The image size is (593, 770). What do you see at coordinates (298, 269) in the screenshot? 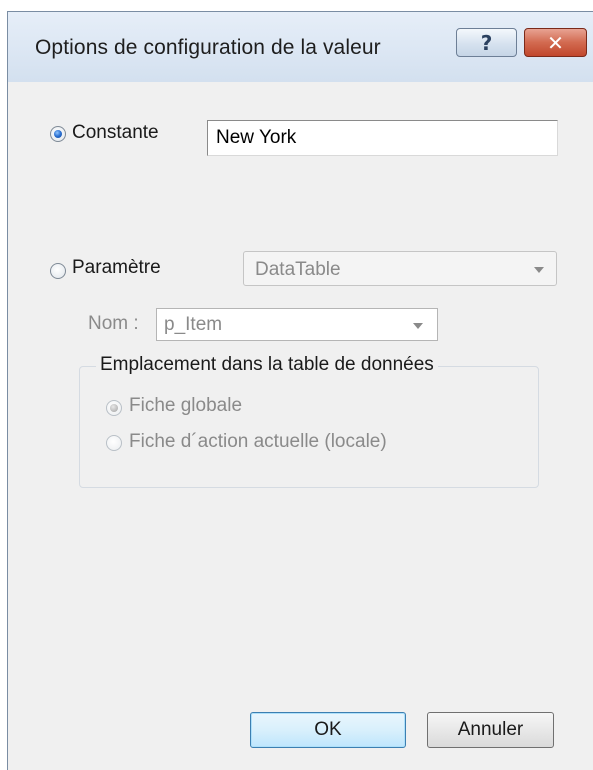
I see `parameter-type-value: DataTable` at bounding box center [298, 269].